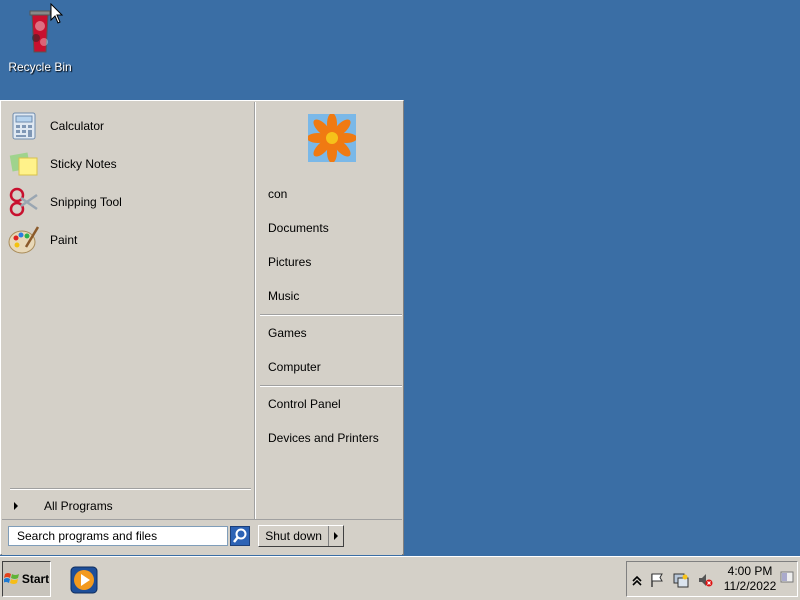 This screenshot has height=600, width=800. I want to click on user-picture-flower-icon, so click(332, 138).